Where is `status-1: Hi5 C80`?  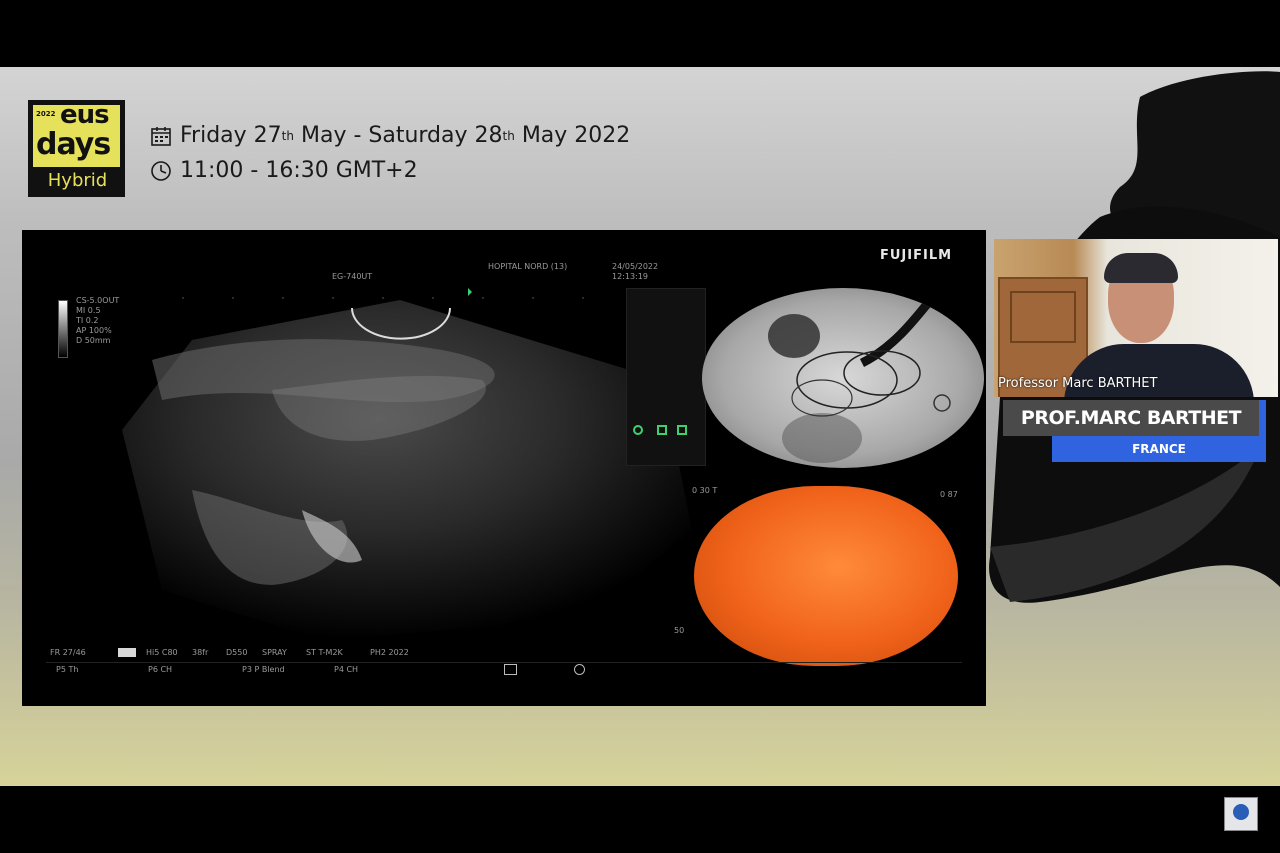 status-1: Hi5 C80 is located at coordinates (162, 652).